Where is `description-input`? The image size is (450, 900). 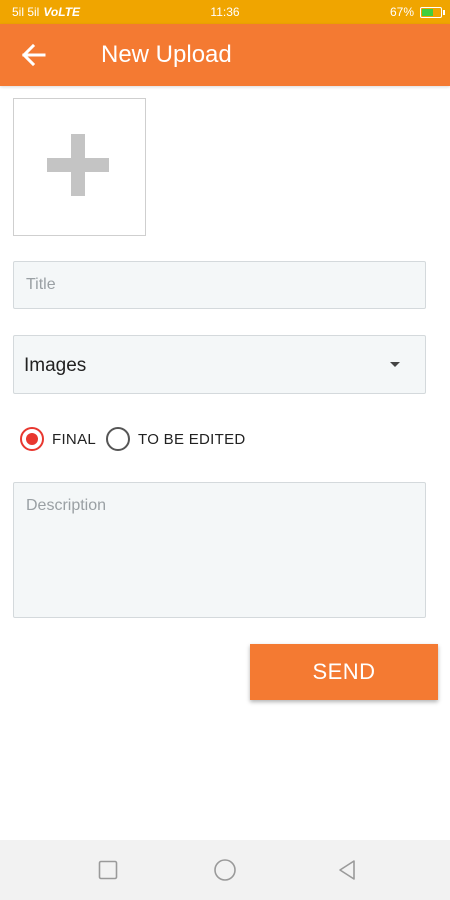
description-input is located at coordinates (219, 550).